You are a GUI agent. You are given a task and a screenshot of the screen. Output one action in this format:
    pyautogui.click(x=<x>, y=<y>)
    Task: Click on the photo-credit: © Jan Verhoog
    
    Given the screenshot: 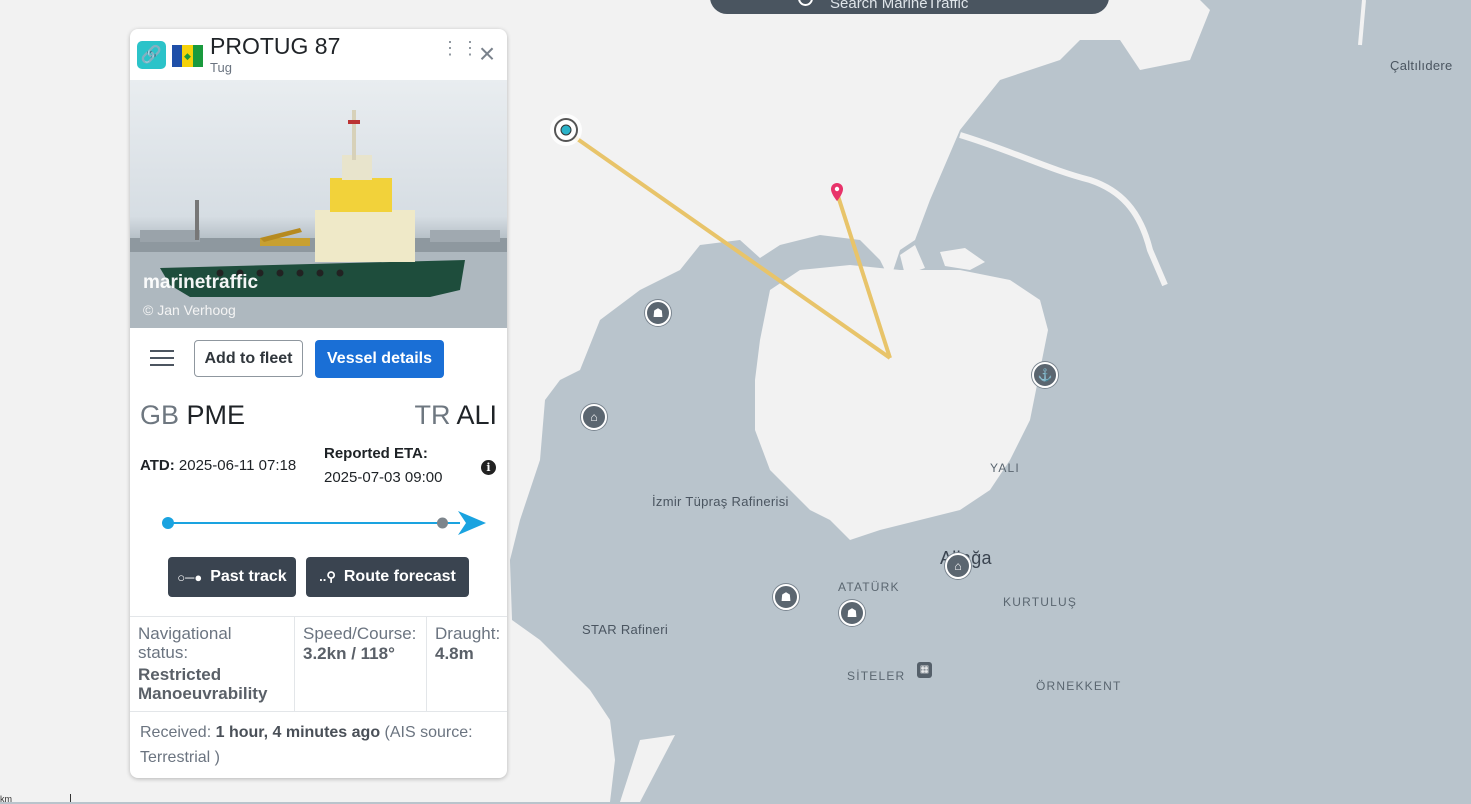 What is the action you would take?
    pyautogui.click(x=189, y=310)
    